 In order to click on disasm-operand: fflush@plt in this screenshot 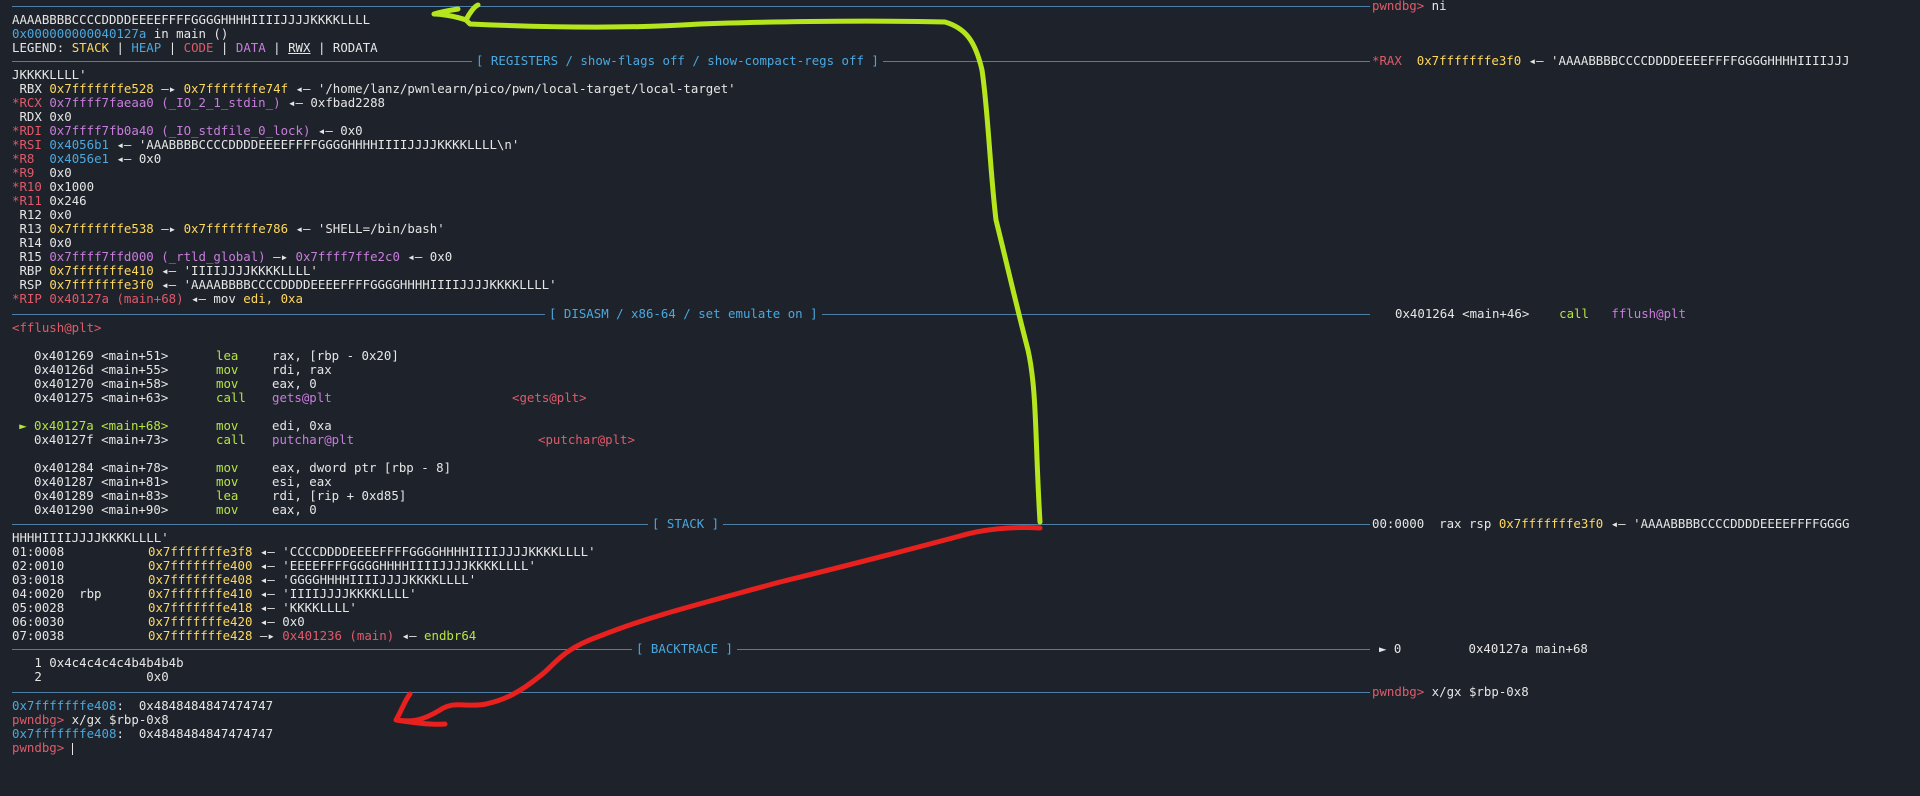, I will do `click(1648, 313)`.